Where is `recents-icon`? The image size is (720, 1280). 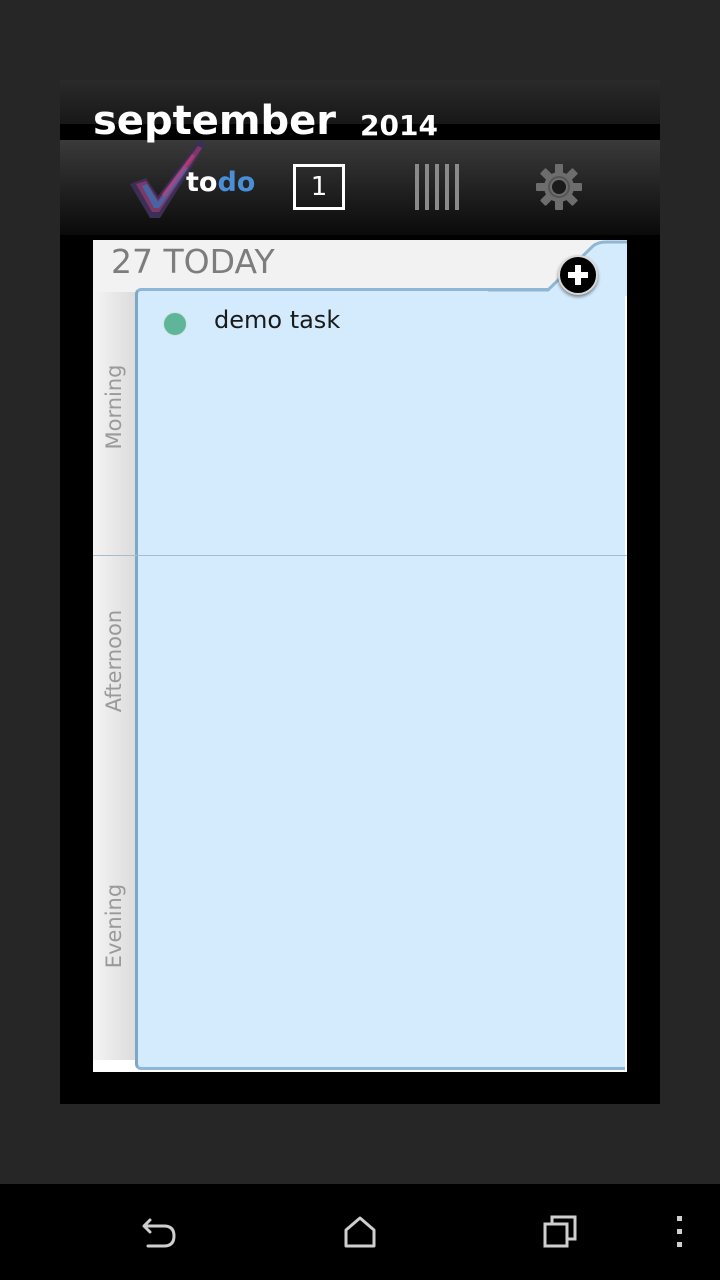
recents-icon is located at coordinates (560, 1232).